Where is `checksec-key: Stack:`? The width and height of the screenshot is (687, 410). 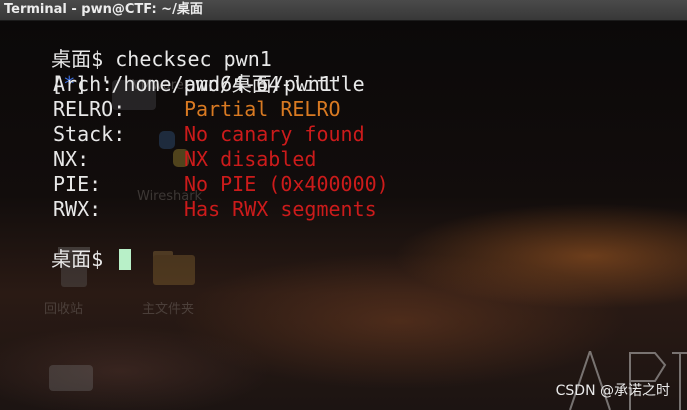 checksec-key: Stack: is located at coordinates (89, 134).